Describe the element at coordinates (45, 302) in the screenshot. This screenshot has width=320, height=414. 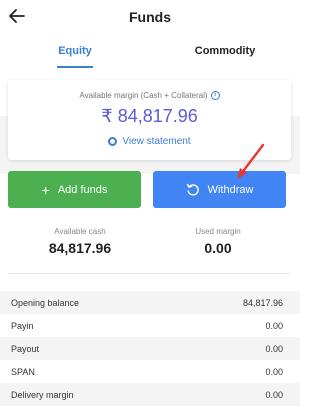
I see `row-label: Opening balance` at that location.